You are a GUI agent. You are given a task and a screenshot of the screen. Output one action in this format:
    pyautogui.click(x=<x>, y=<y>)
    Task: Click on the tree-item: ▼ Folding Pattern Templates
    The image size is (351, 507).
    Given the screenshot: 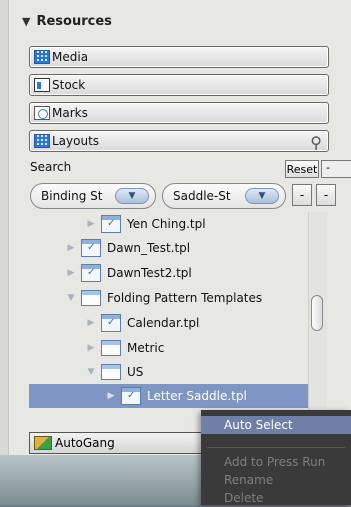 What is the action you would take?
    pyautogui.click(x=163, y=298)
    